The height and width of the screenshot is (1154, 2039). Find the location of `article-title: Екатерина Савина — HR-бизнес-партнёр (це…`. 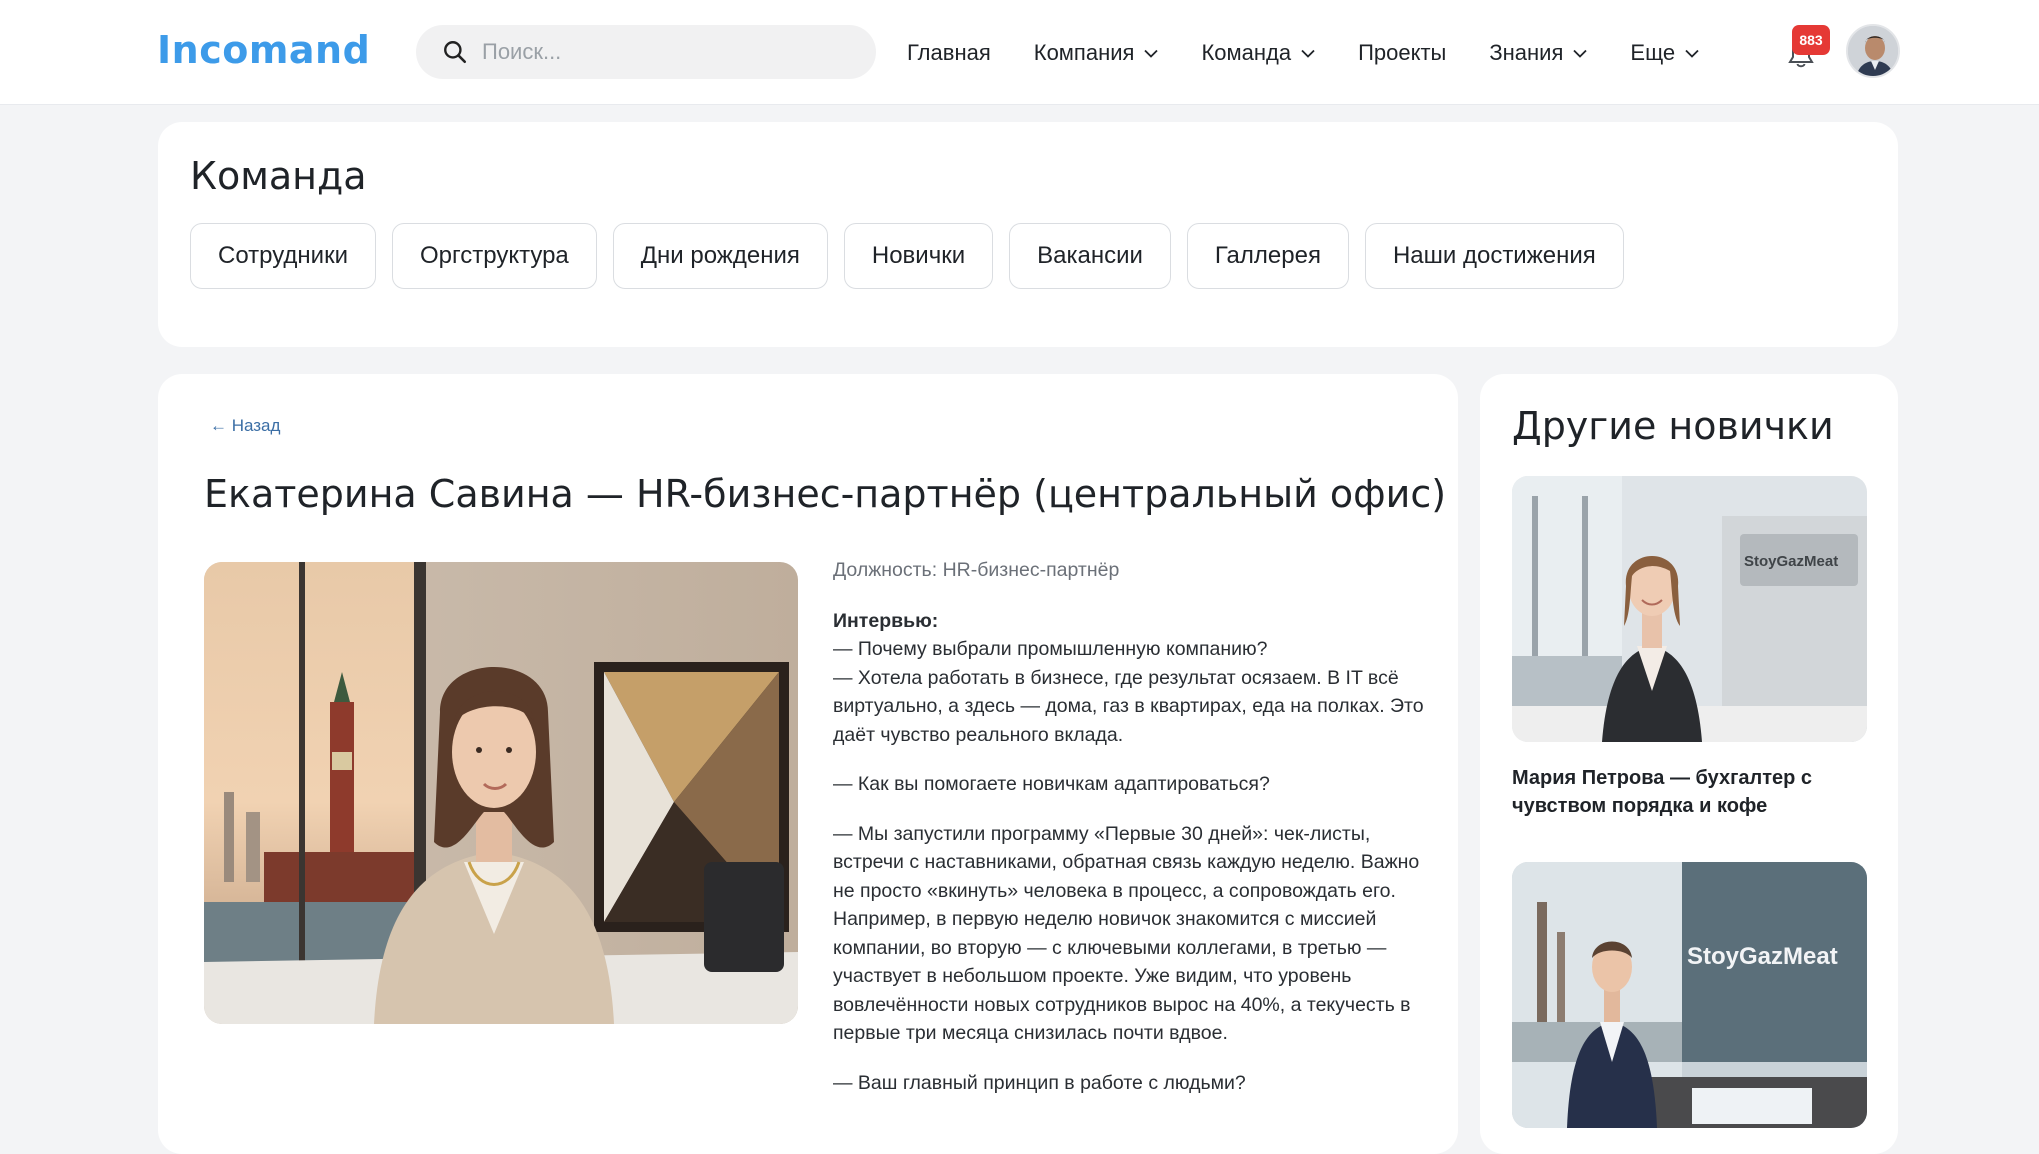

article-title: Екатерина Савина — HR-бизнес-партнёр (це… is located at coordinates (825, 494).